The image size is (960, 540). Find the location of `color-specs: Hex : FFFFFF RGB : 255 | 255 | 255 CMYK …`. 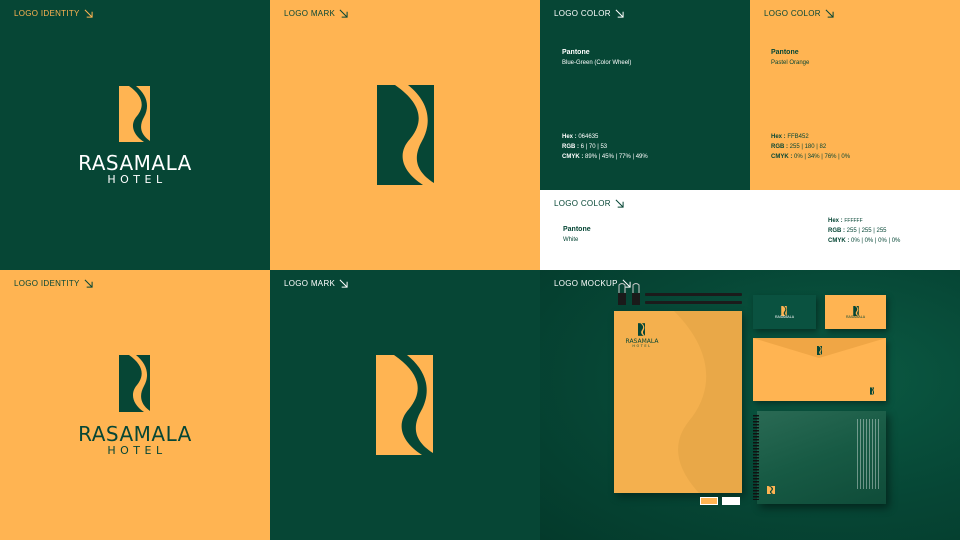

color-specs: Hex : FFFFFF RGB : 255 | 255 | 255 CMYK … is located at coordinates (864, 231).